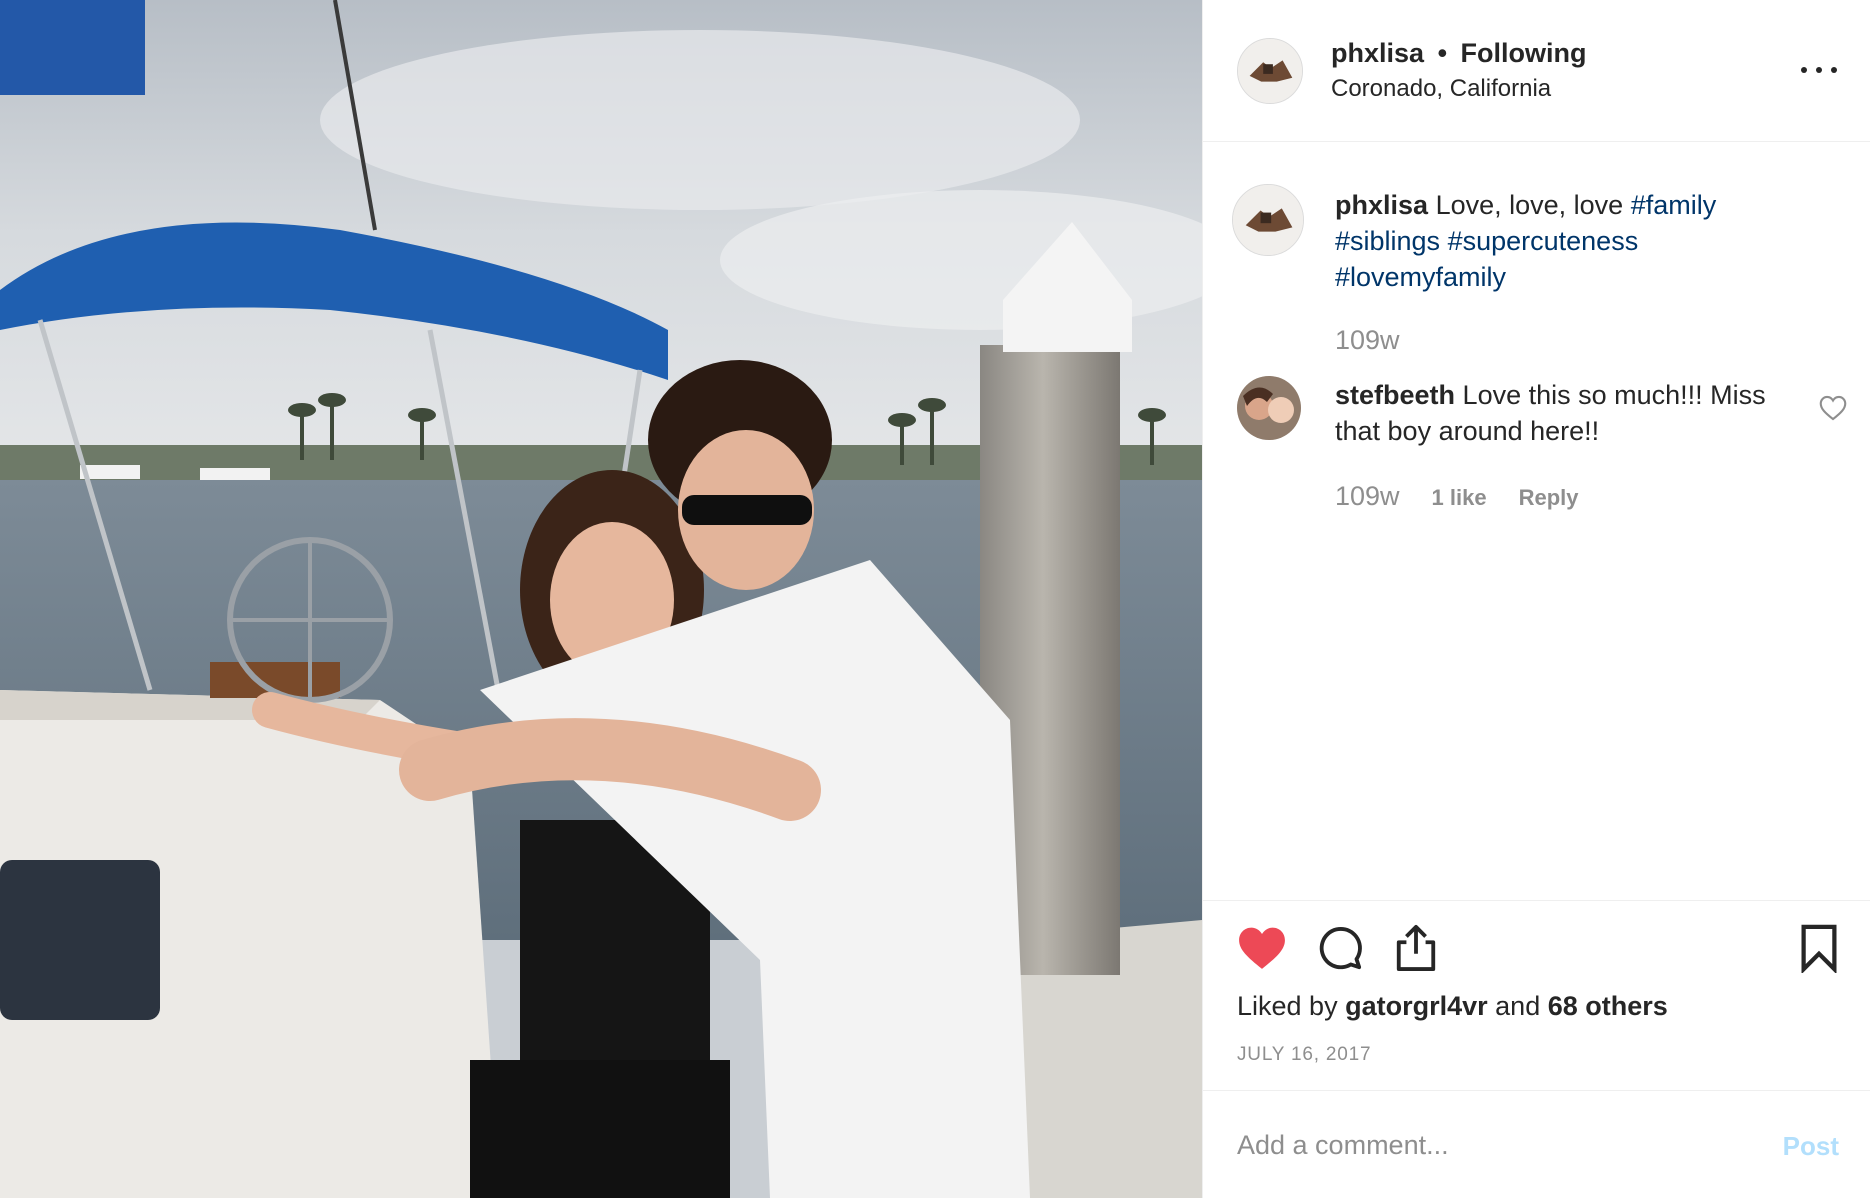 Image resolution: width=1870 pixels, height=1198 pixels. What do you see at coordinates (1269, 408) in the screenshot?
I see `commenter-avatar` at bounding box center [1269, 408].